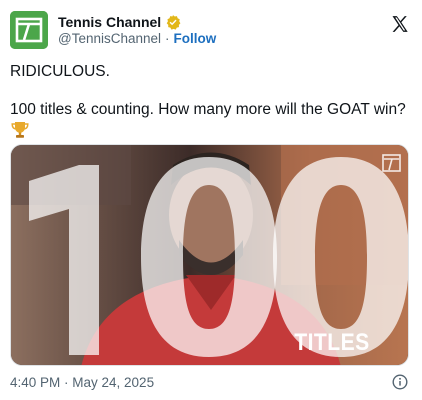  What do you see at coordinates (400, 382) in the screenshot?
I see `info-icon` at bounding box center [400, 382].